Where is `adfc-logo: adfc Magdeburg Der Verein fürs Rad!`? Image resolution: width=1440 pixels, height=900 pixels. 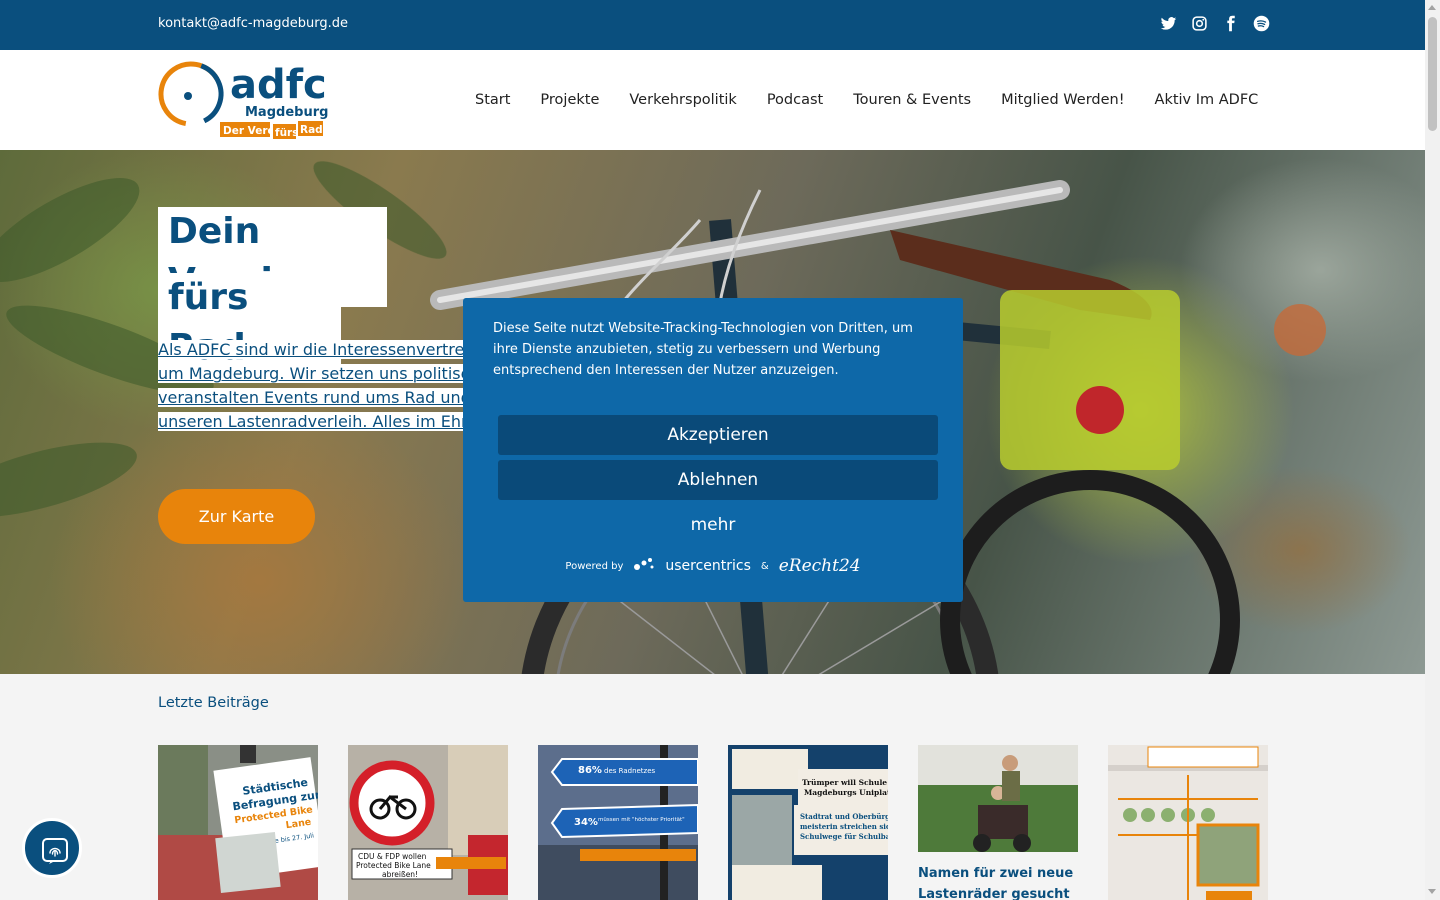 adfc-logo: adfc Magdeburg Der Verein fürs Rad! is located at coordinates (248, 100).